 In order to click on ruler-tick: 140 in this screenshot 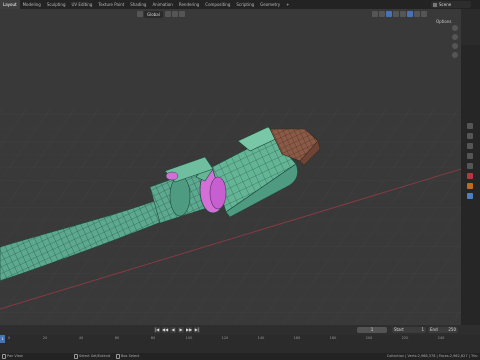, I will do `click(261, 338)`.